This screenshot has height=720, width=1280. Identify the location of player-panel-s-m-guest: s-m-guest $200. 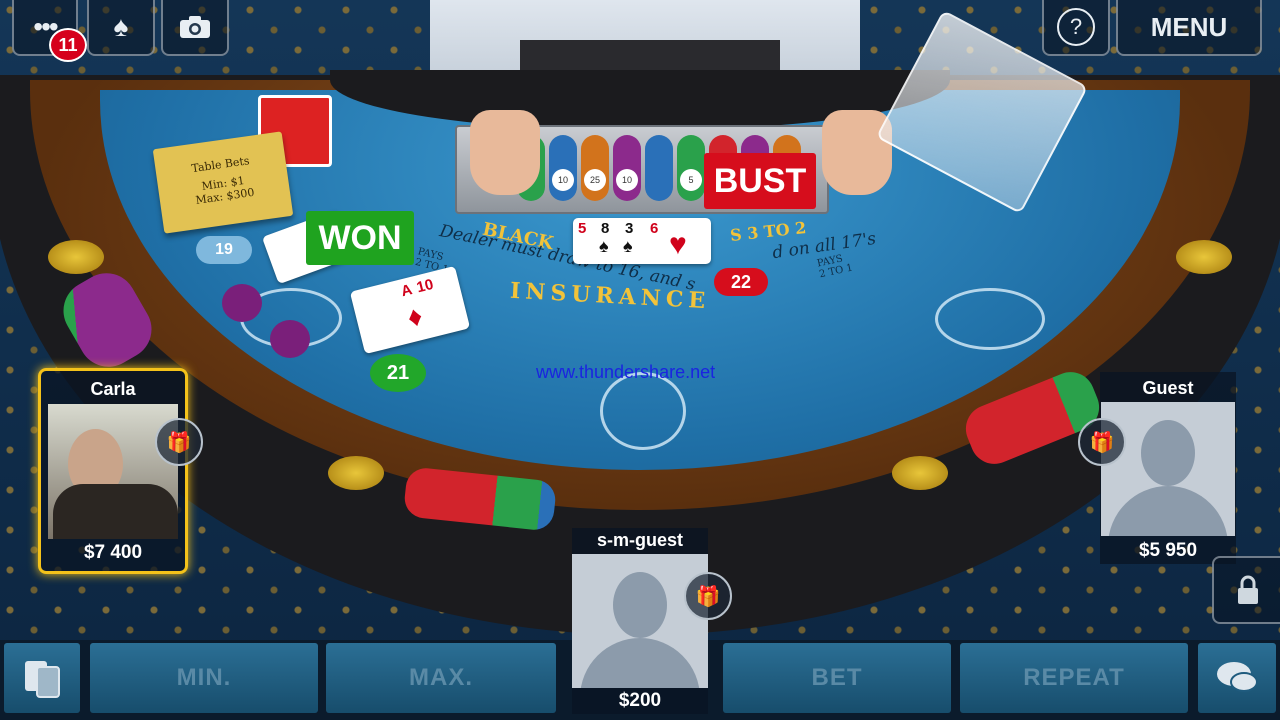
(640, 621).